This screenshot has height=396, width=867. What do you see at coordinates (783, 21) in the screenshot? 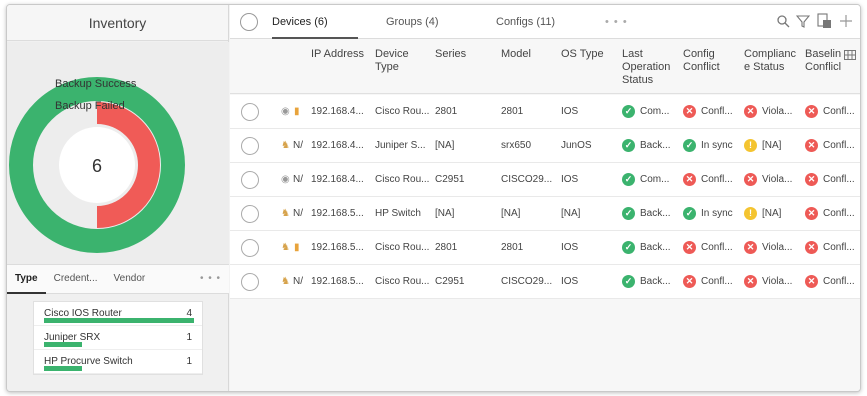
I see `search-icon` at bounding box center [783, 21].